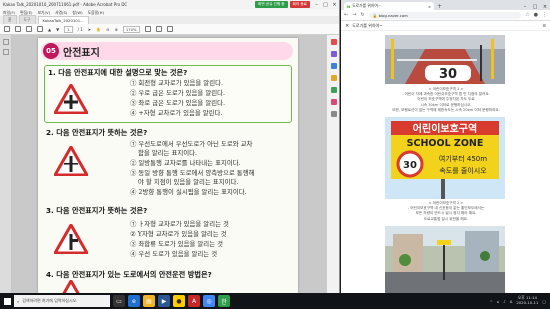 This screenshot has width=550, height=309. What do you see at coordinates (224, 301) in the screenshot?
I see `hangul-icon: 한` at bounding box center [224, 301].